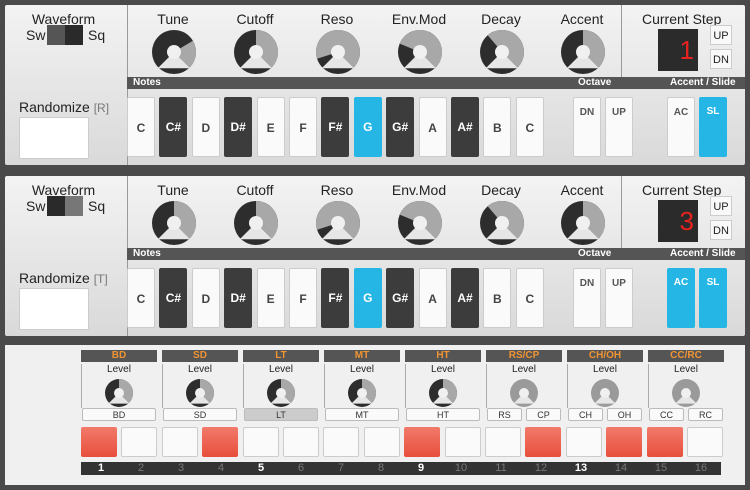  Describe the element at coordinates (661, 468) in the screenshot. I see `step-number: 15` at that location.